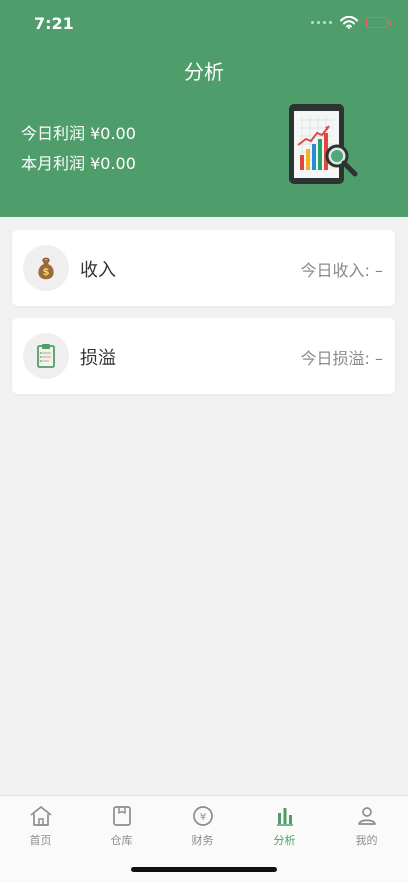 Image resolution: width=408 pixels, height=883 pixels. I want to click on tab-profile: 我的, so click(366, 829).